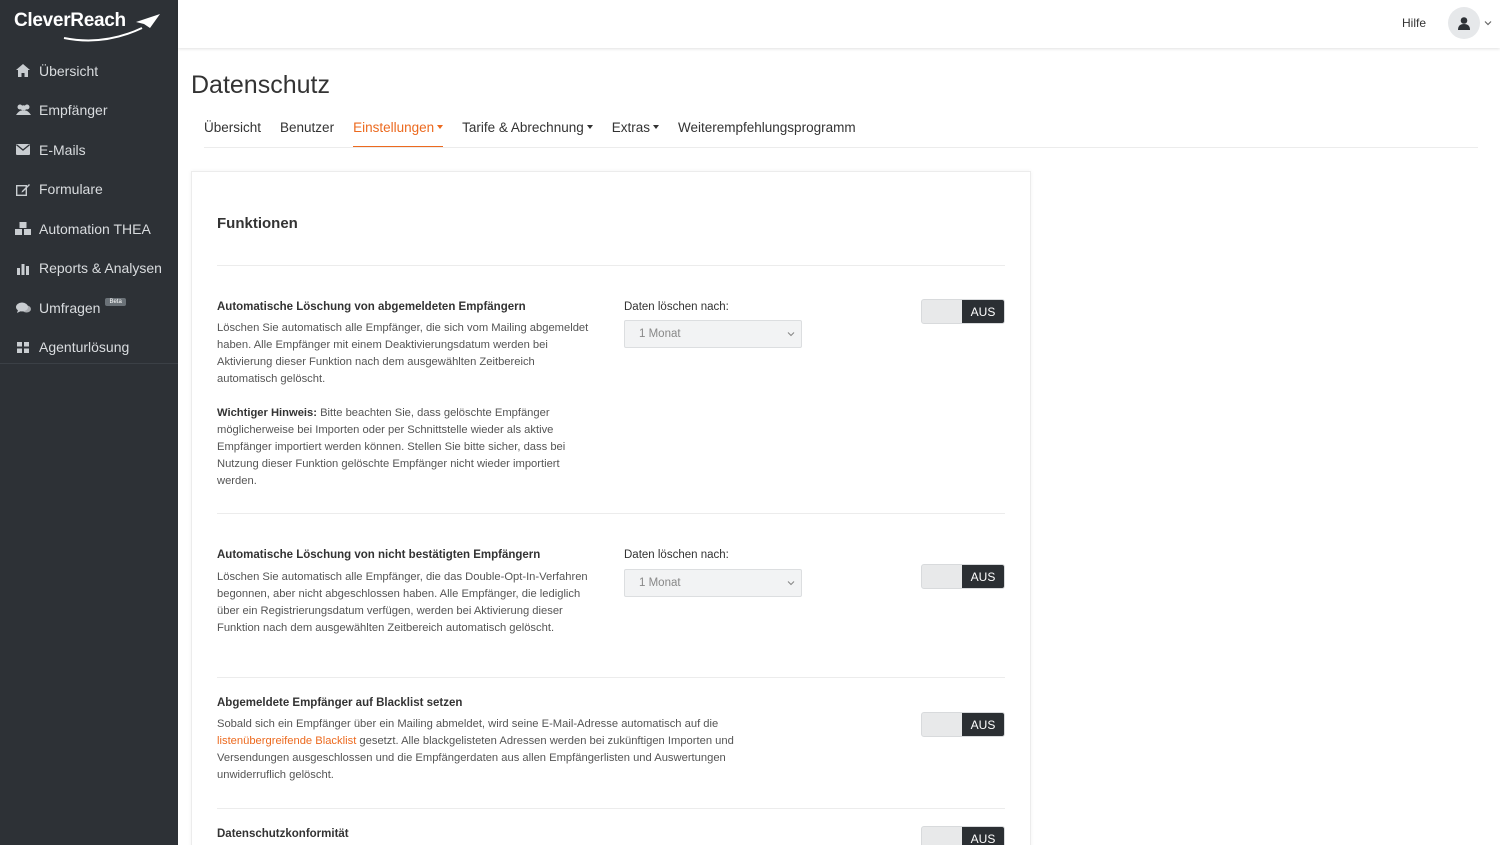  I want to click on user-avatar-button, so click(1464, 23).